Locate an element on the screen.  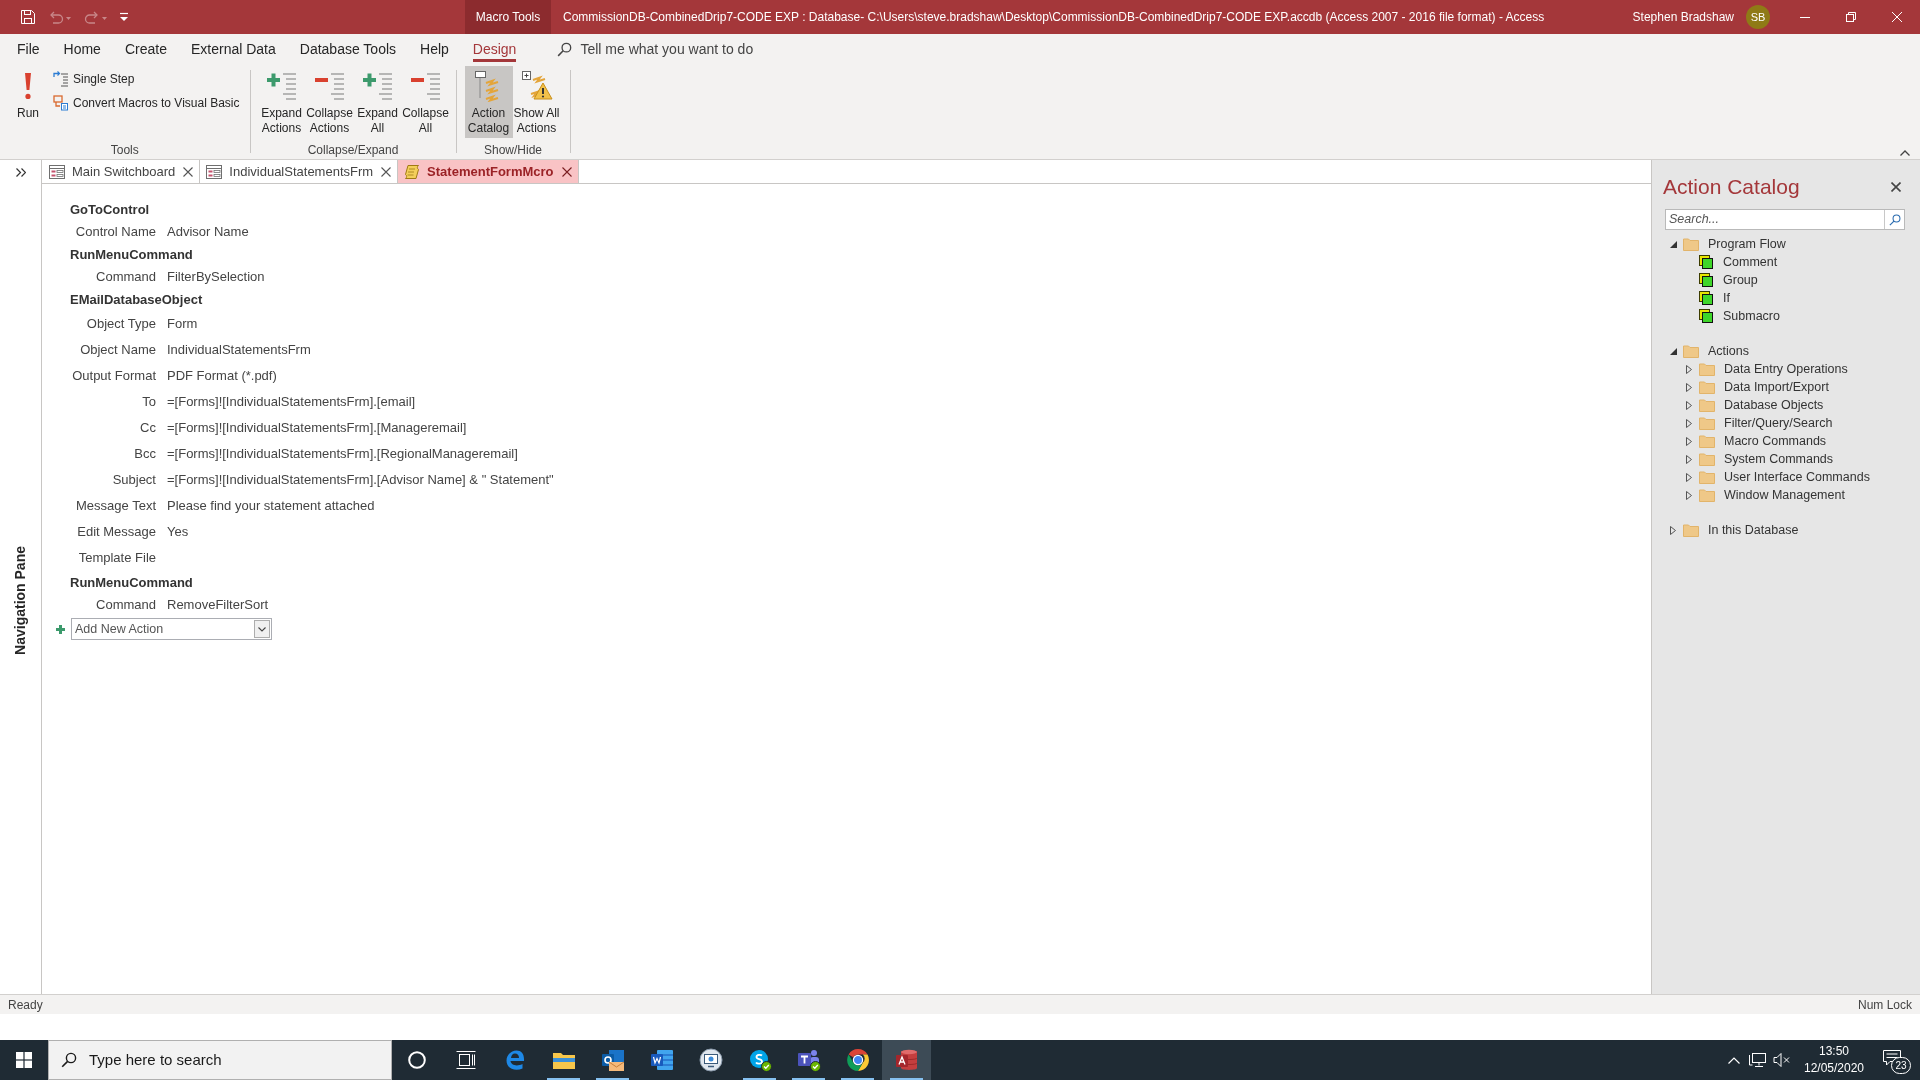
argument-value: =[Forms]![IndividualStatementsFrm].[email] is located at coordinates (291, 402).